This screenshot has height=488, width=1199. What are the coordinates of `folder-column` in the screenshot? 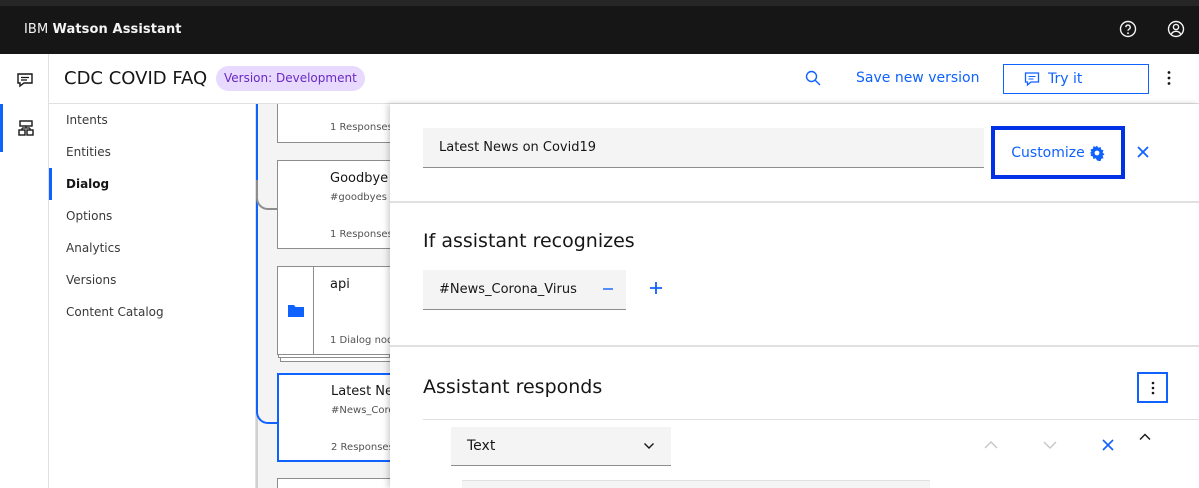 It's located at (296, 310).